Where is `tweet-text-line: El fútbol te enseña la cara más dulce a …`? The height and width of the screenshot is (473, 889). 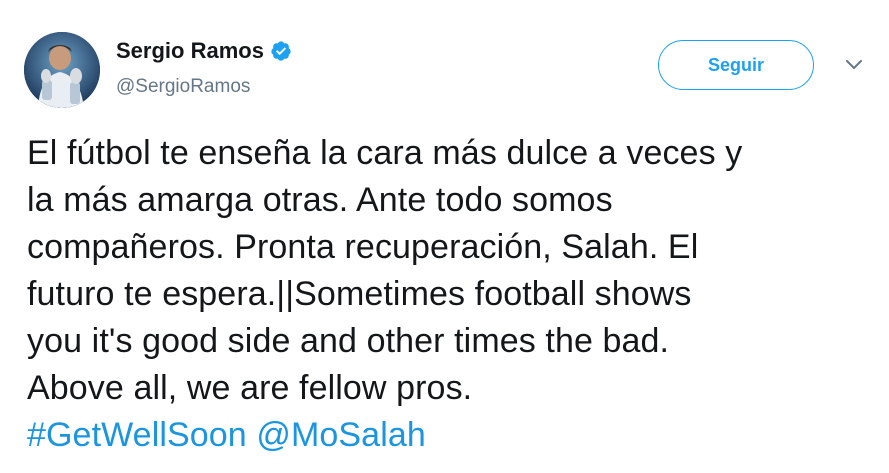 tweet-text-line: El fútbol te enseña la cara más dulce a … is located at coordinates (385, 153).